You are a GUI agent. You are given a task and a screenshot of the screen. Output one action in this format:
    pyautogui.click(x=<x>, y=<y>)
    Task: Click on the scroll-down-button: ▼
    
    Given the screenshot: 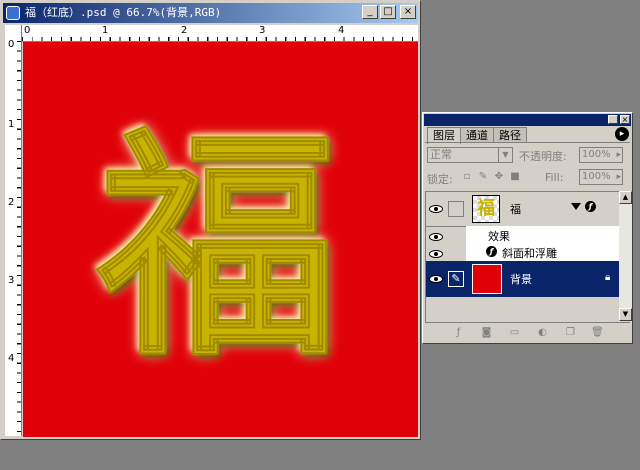 What is the action you would take?
    pyautogui.click(x=625, y=314)
    